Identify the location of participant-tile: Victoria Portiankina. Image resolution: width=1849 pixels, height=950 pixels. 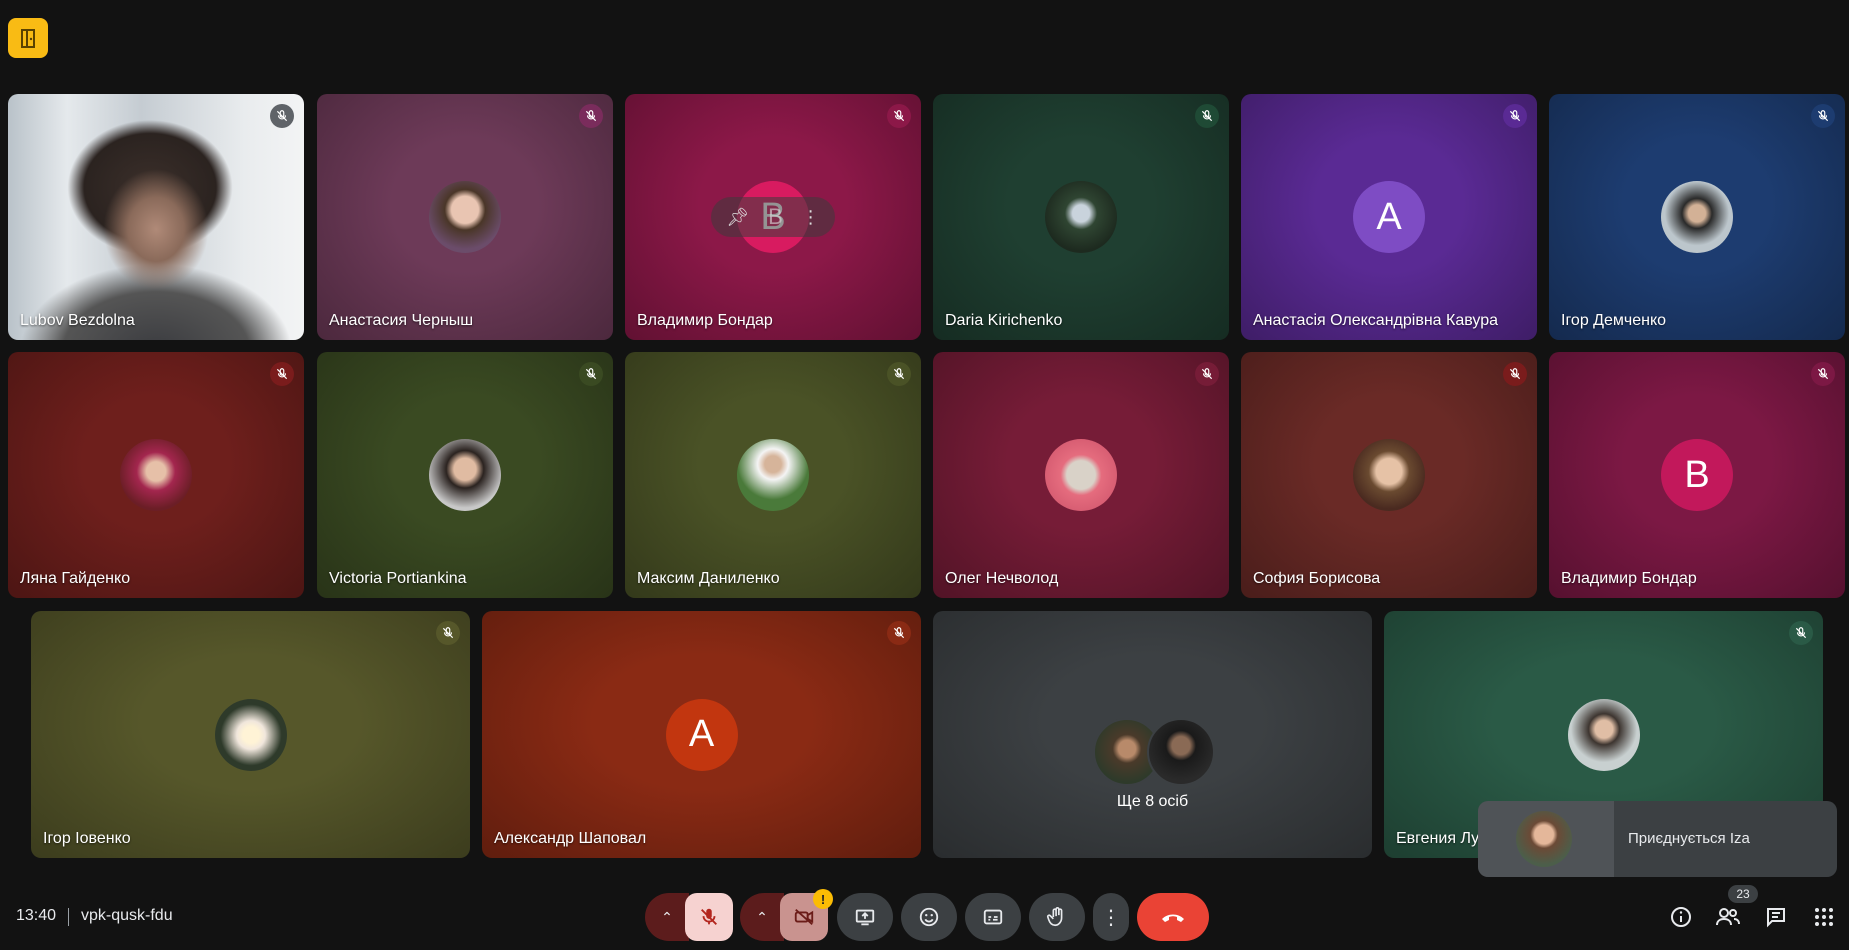
(465, 475).